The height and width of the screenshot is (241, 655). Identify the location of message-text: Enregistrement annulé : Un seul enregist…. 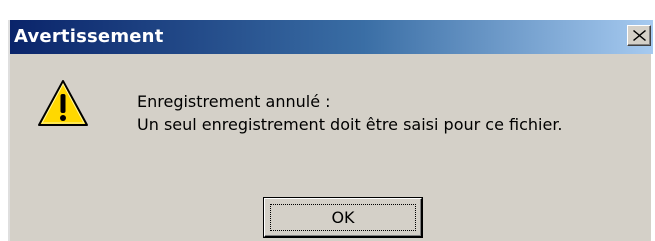
(350, 113).